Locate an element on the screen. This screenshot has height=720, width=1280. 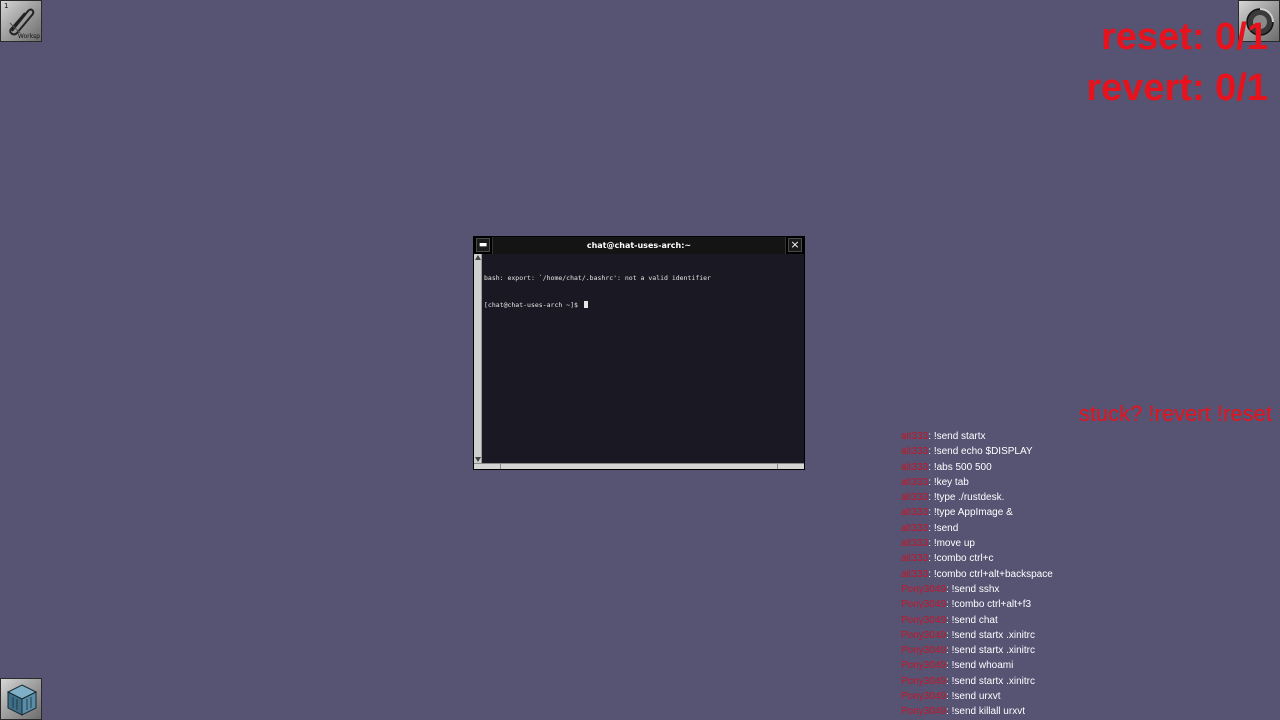
chat-text: !combo ctrl+c is located at coordinates (963, 559).